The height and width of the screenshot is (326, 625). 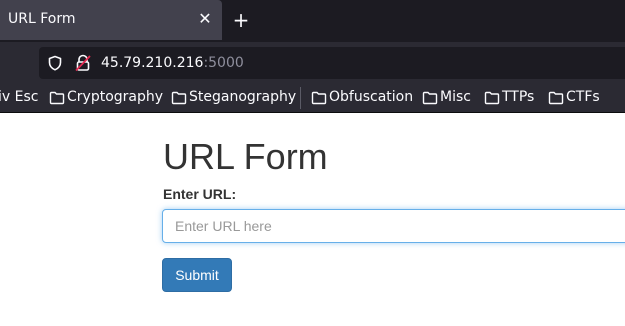 What do you see at coordinates (312, 21) in the screenshot?
I see `tab-strip: URL Form ✕ +` at bounding box center [312, 21].